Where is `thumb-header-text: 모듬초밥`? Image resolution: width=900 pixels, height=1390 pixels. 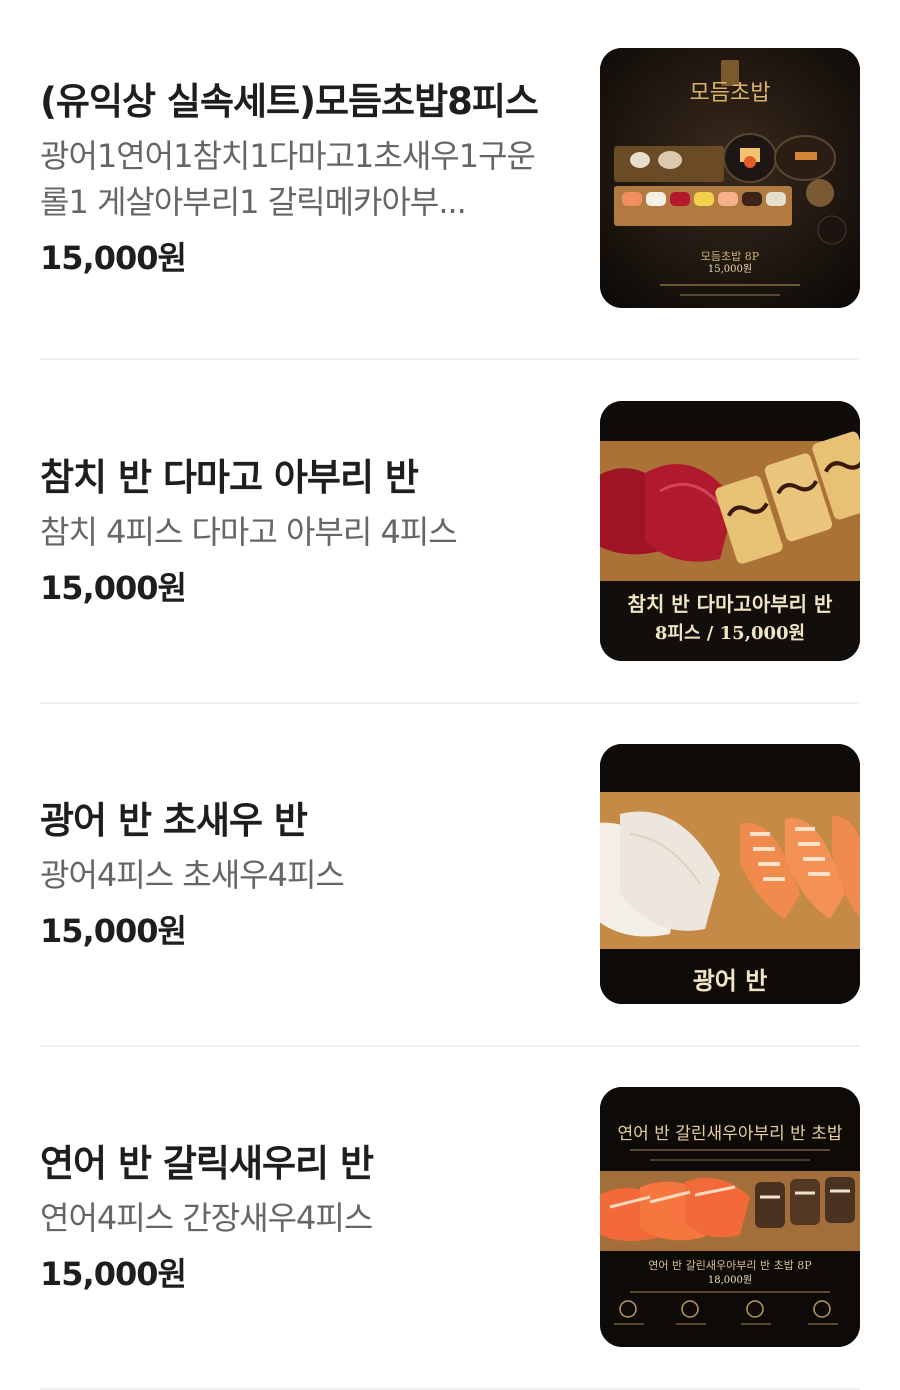 thumb-header-text: 모듬초밥 is located at coordinates (730, 93).